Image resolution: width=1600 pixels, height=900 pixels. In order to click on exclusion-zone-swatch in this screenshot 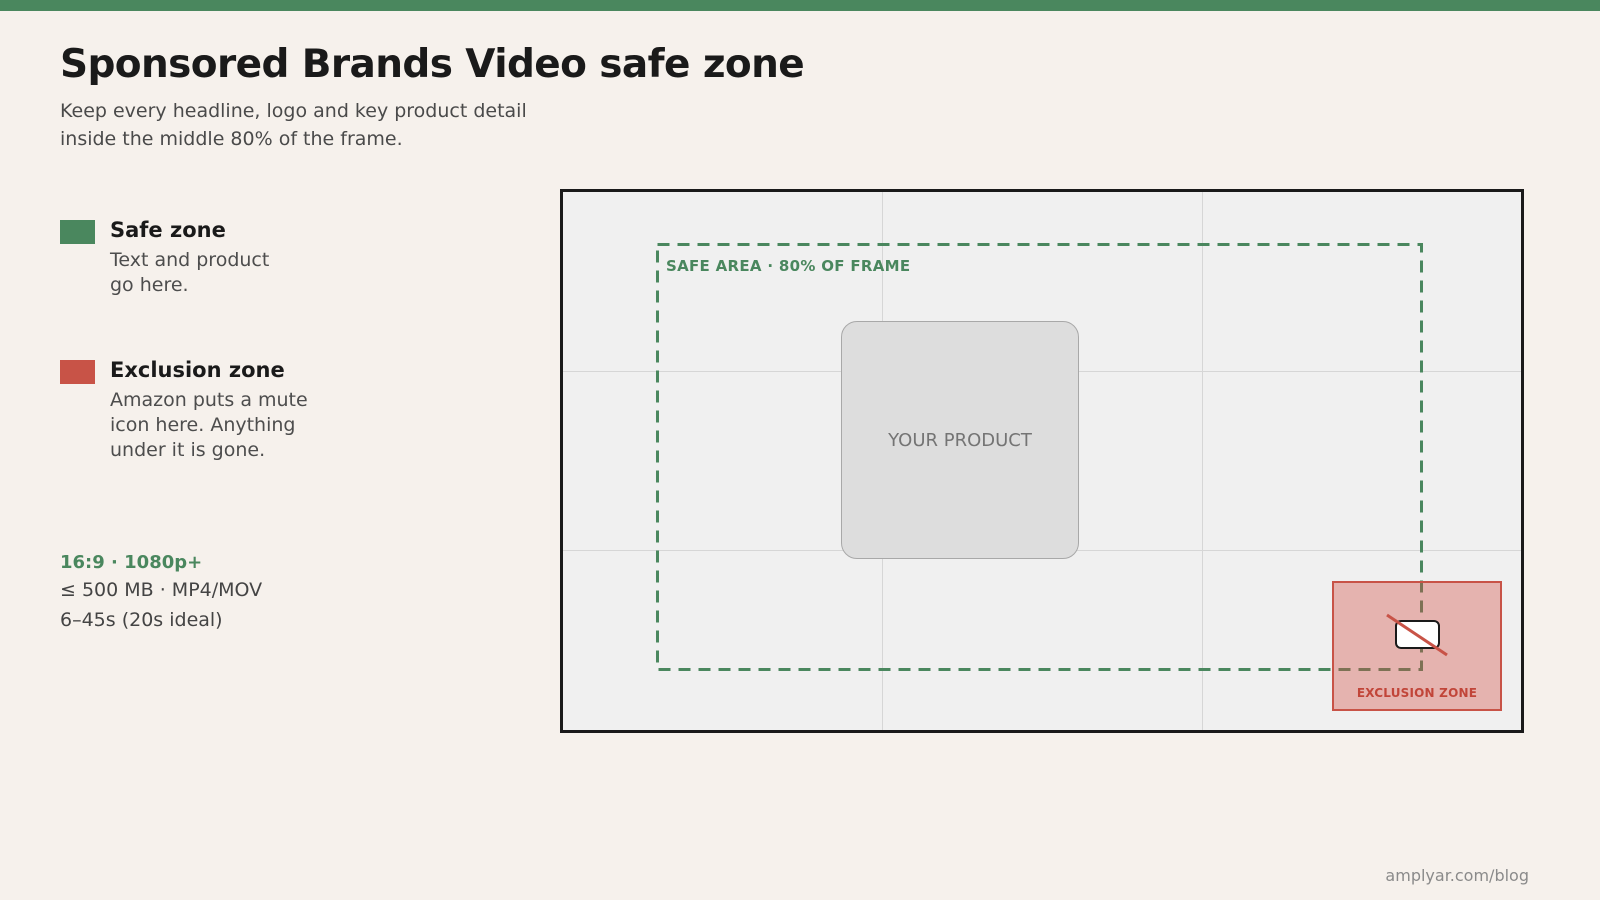, I will do `click(77, 372)`.